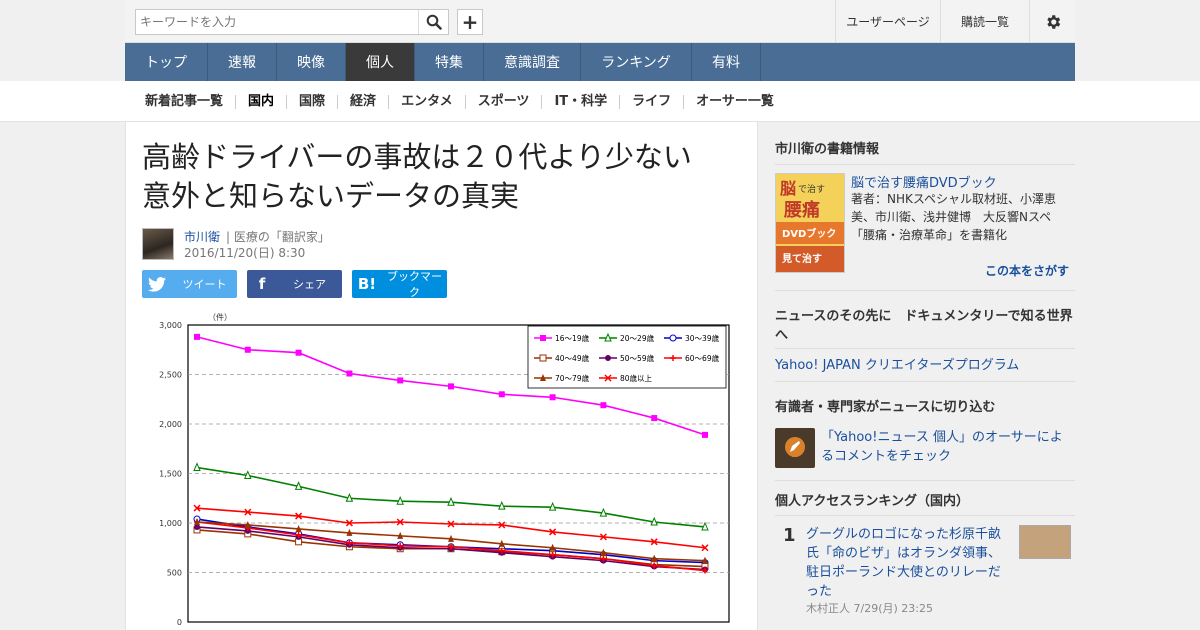 The image size is (1200, 630). What do you see at coordinates (262, 101) in the screenshot?
I see `subnav-item-domestic: 国内` at bounding box center [262, 101].